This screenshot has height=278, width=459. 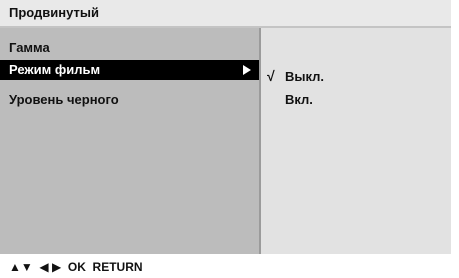 I want to click on menu-title: Продвинутый, so click(x=54, y=12).